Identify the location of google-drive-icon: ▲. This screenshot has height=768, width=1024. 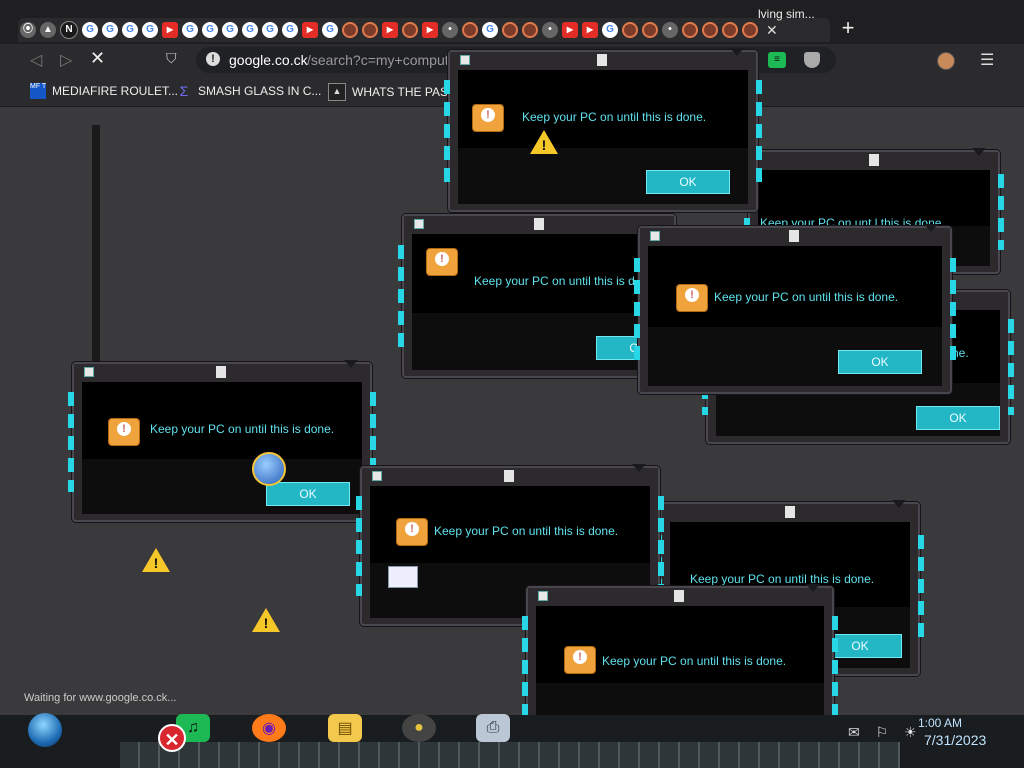
(48, 30).